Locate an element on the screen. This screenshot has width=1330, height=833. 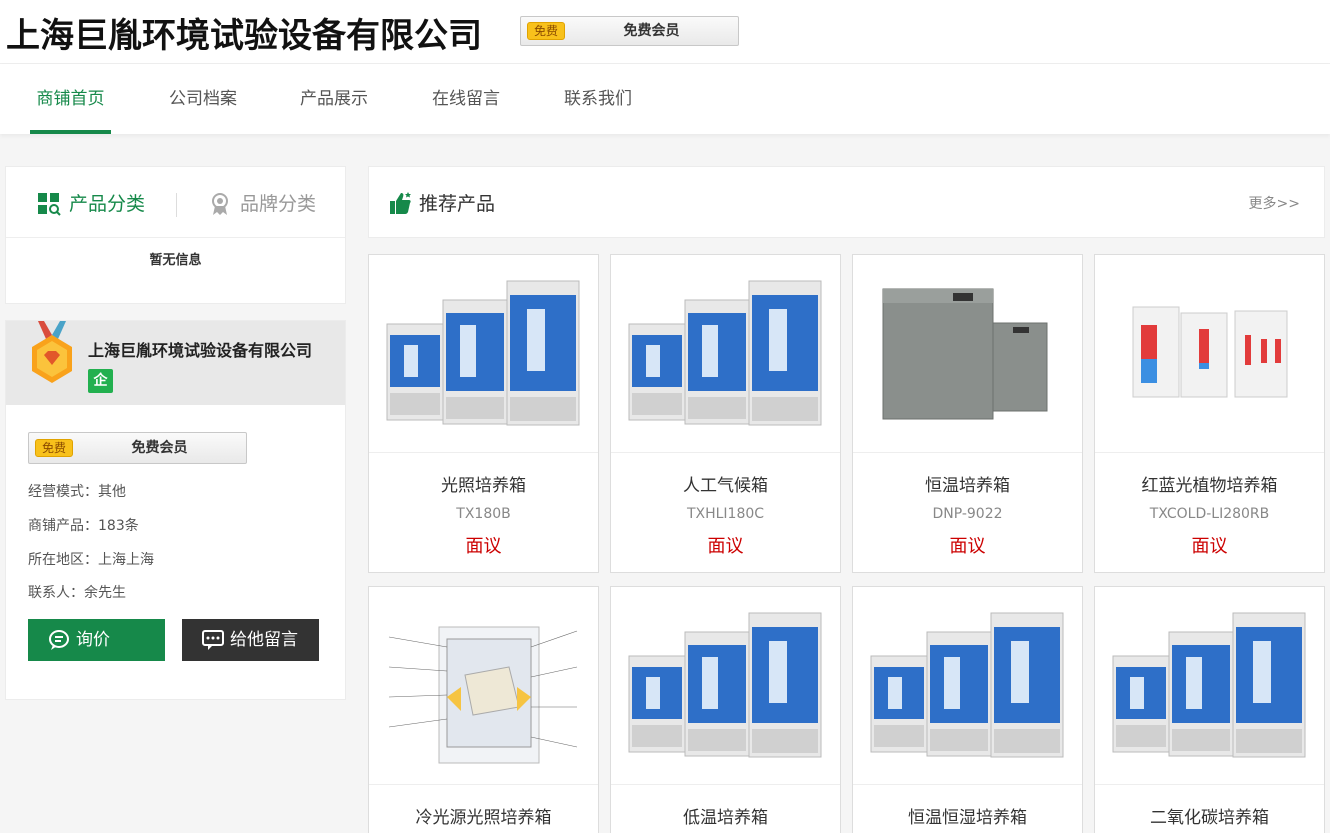
enterprise-badge: 企 is located at coordinates (100, 381).